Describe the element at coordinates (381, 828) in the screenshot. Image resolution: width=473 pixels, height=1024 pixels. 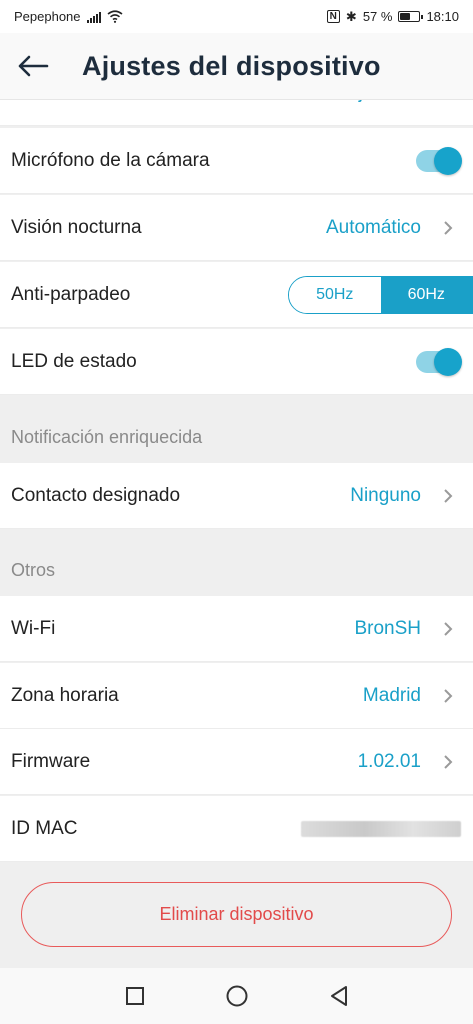
I see `mac-id-value-redacted` at that location.